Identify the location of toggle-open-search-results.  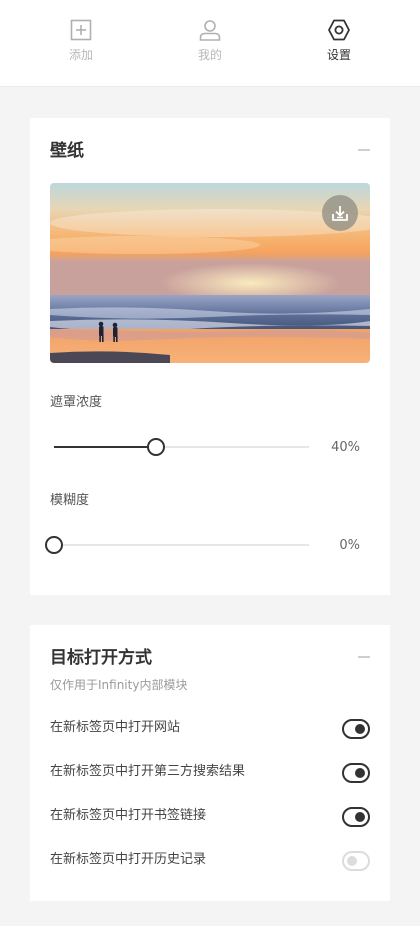
(356, 773).